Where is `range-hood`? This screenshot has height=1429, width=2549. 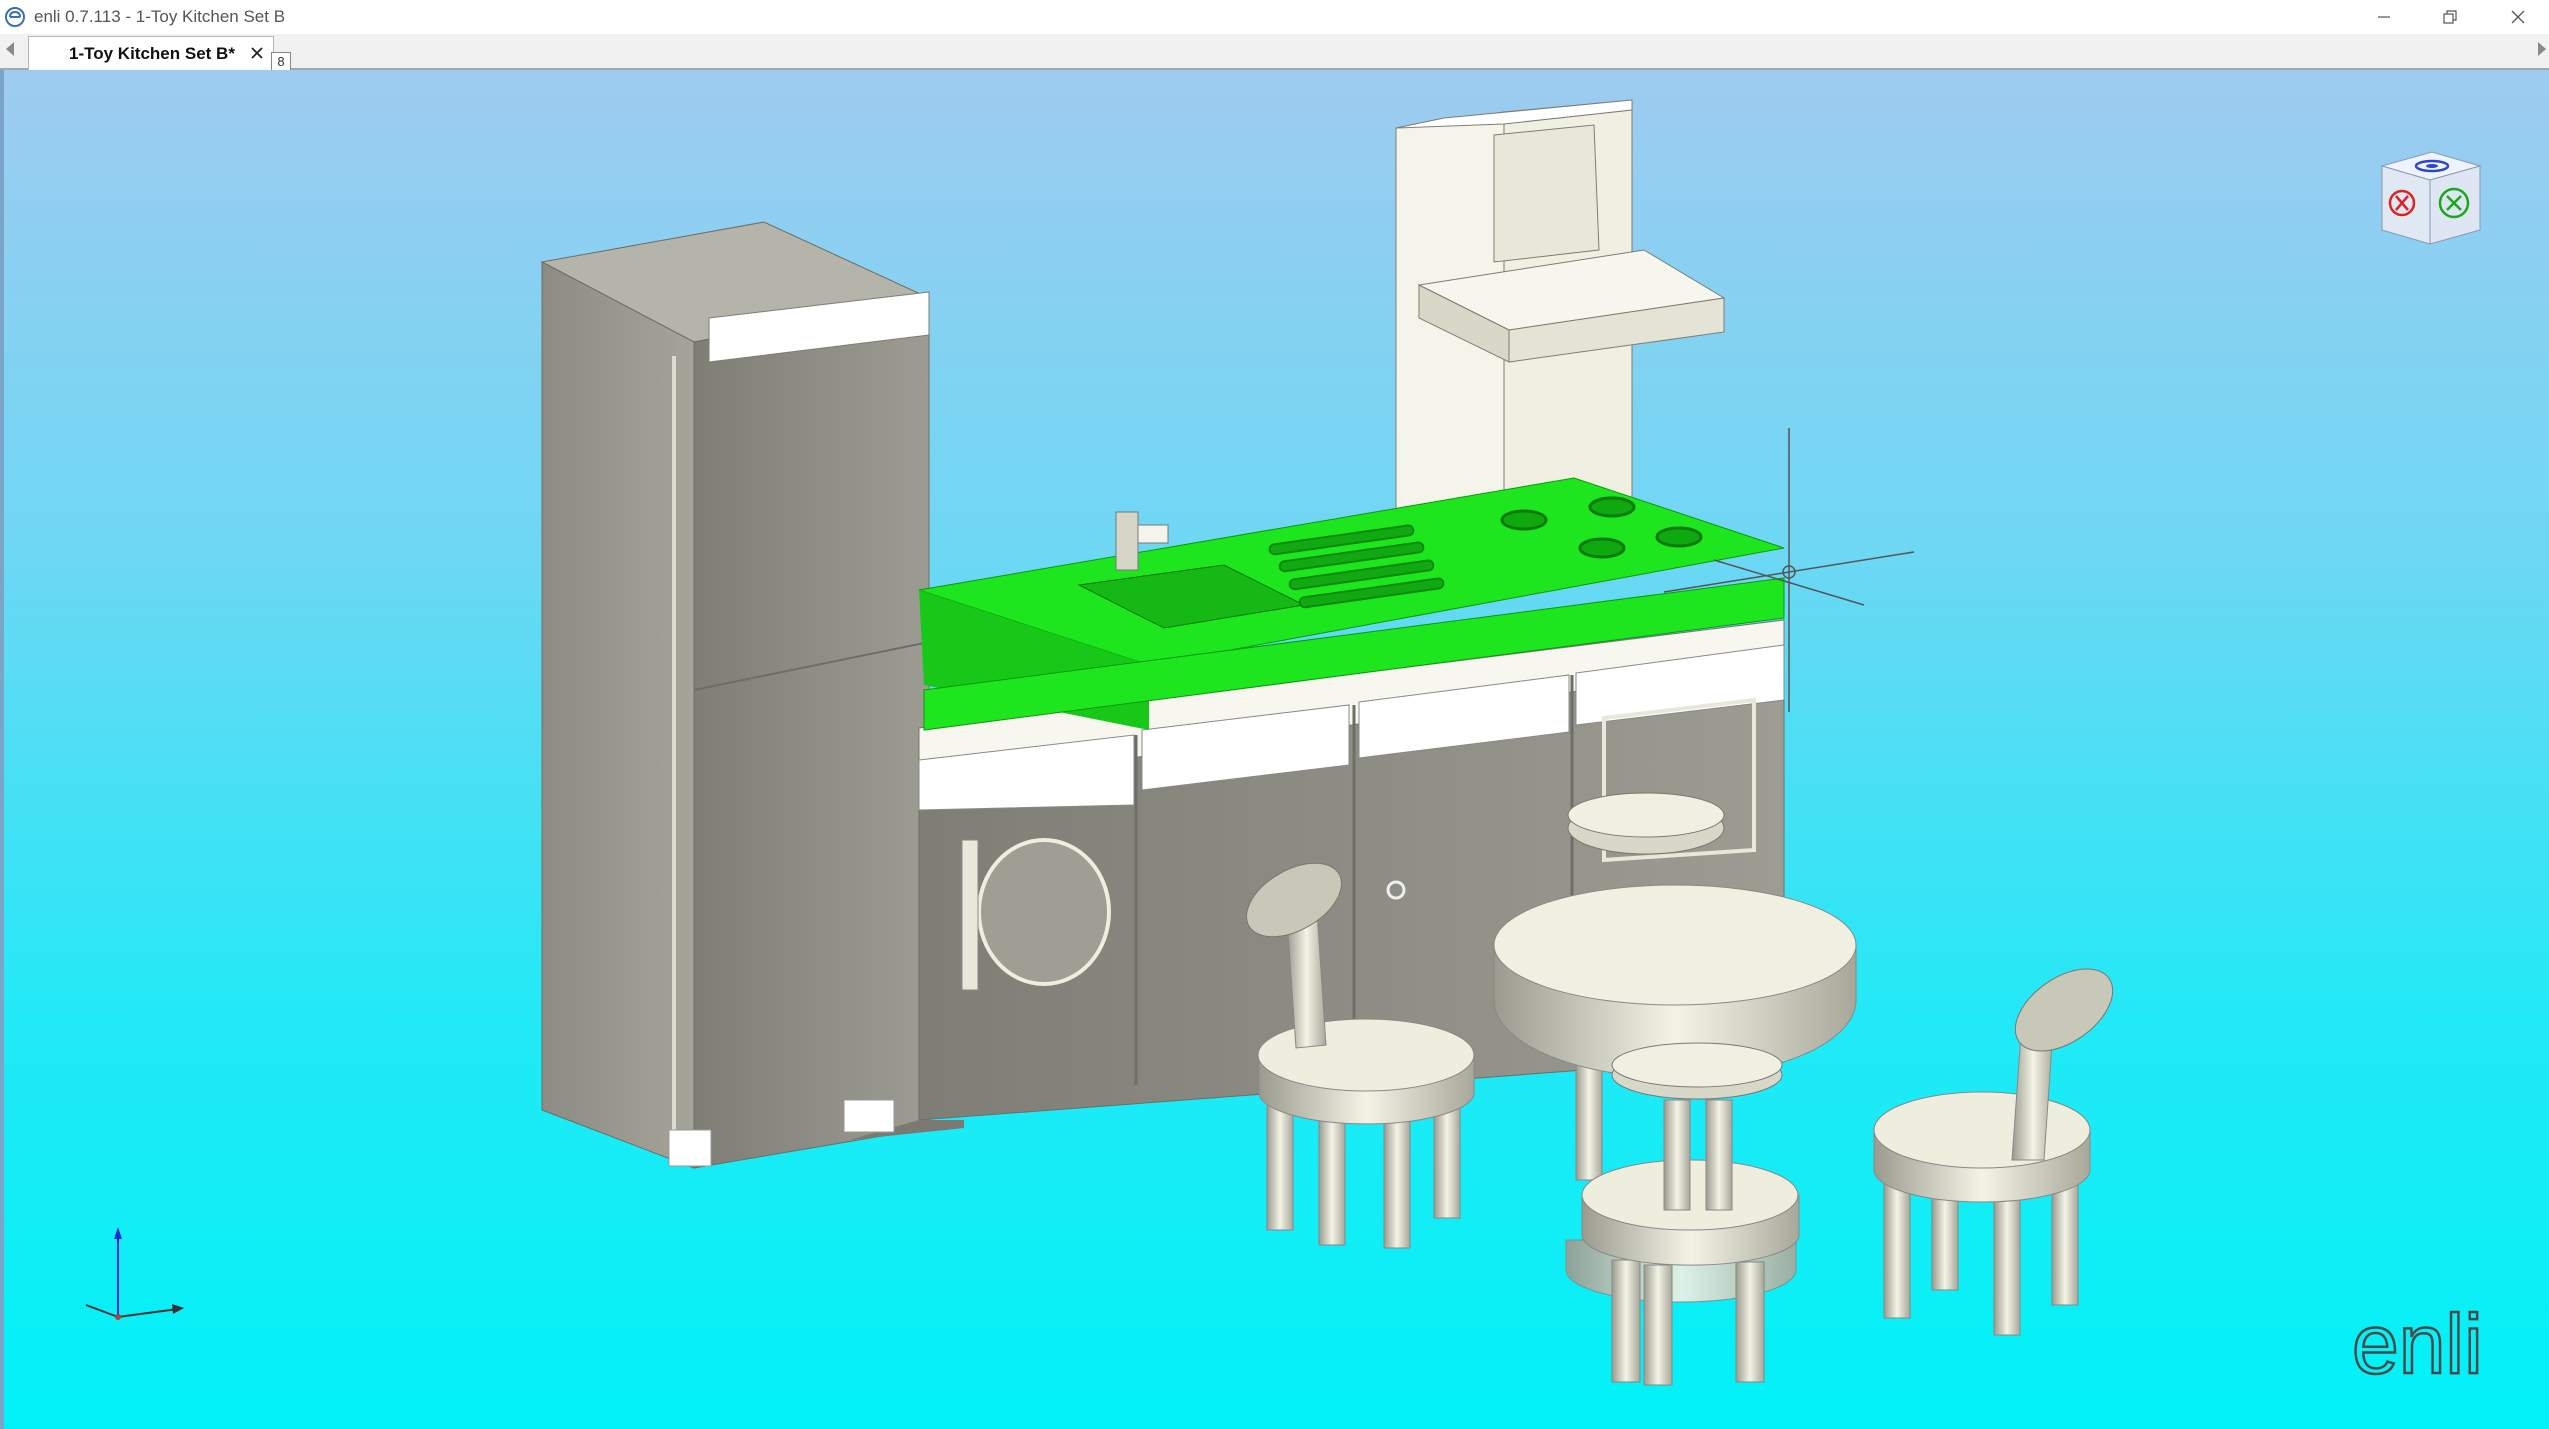
range-hood is located at coordinates (1560, 310).